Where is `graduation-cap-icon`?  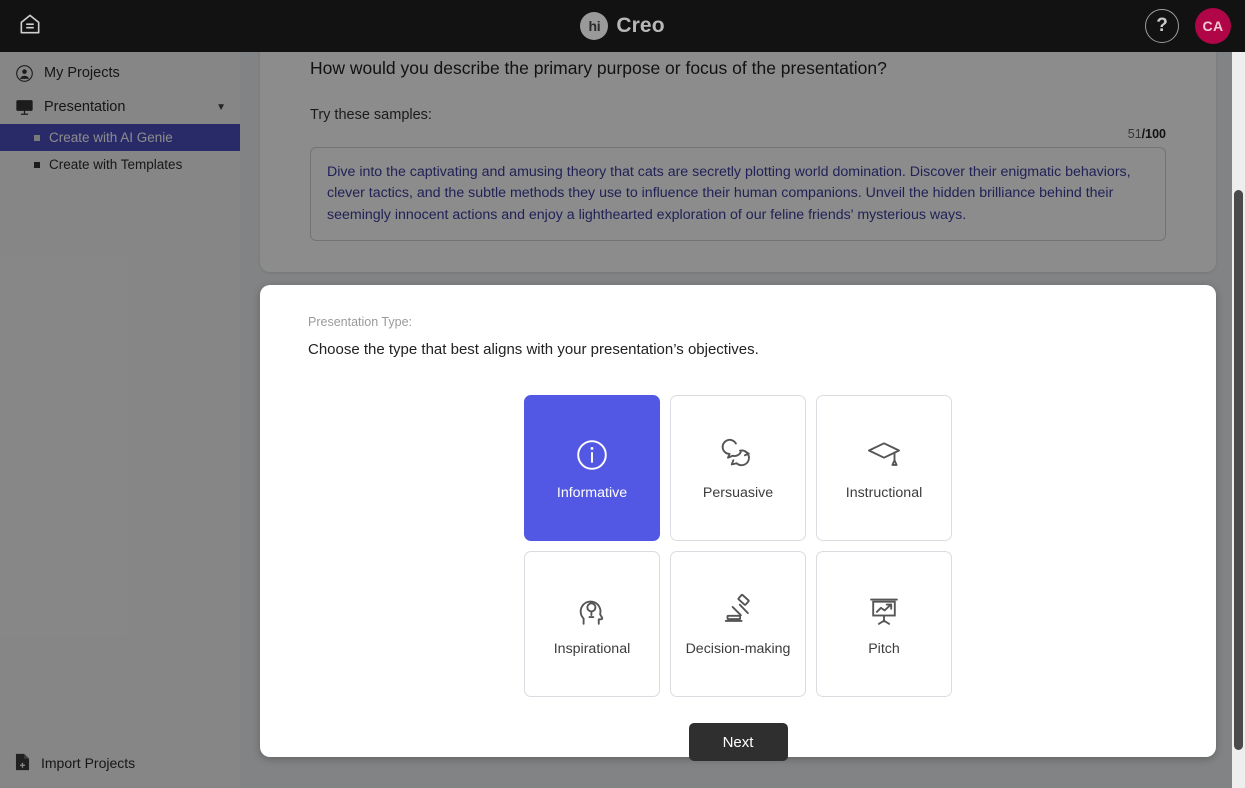
graduation-cap-icon is located at coordinates (884, 455).